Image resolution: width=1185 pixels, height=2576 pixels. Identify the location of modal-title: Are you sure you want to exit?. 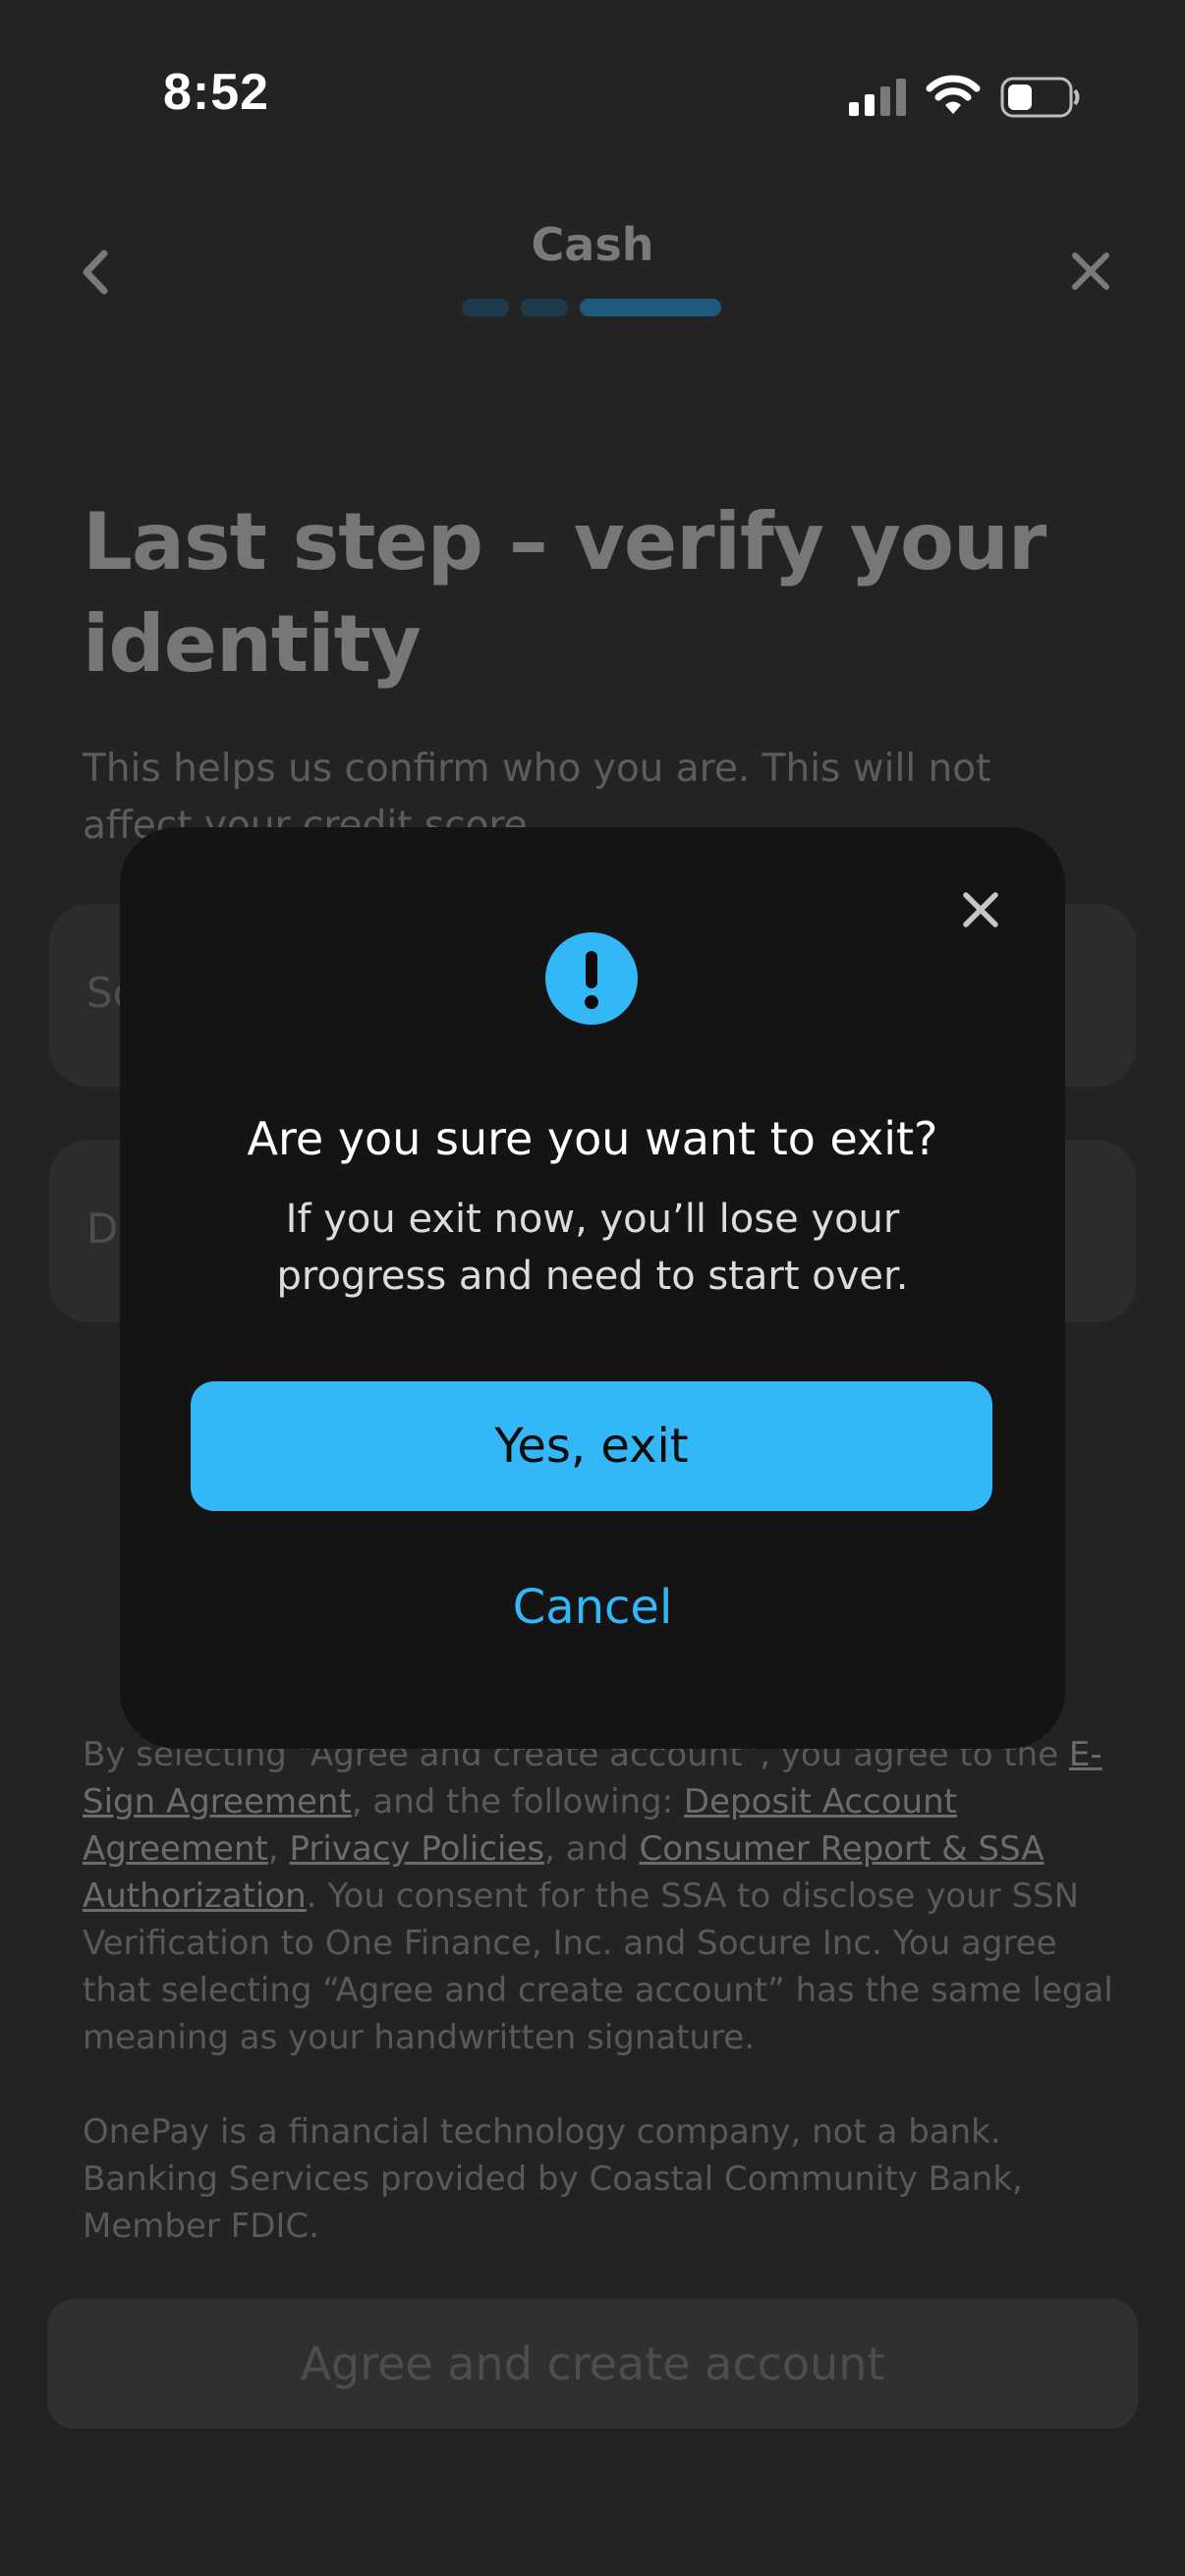
(592, 1138).